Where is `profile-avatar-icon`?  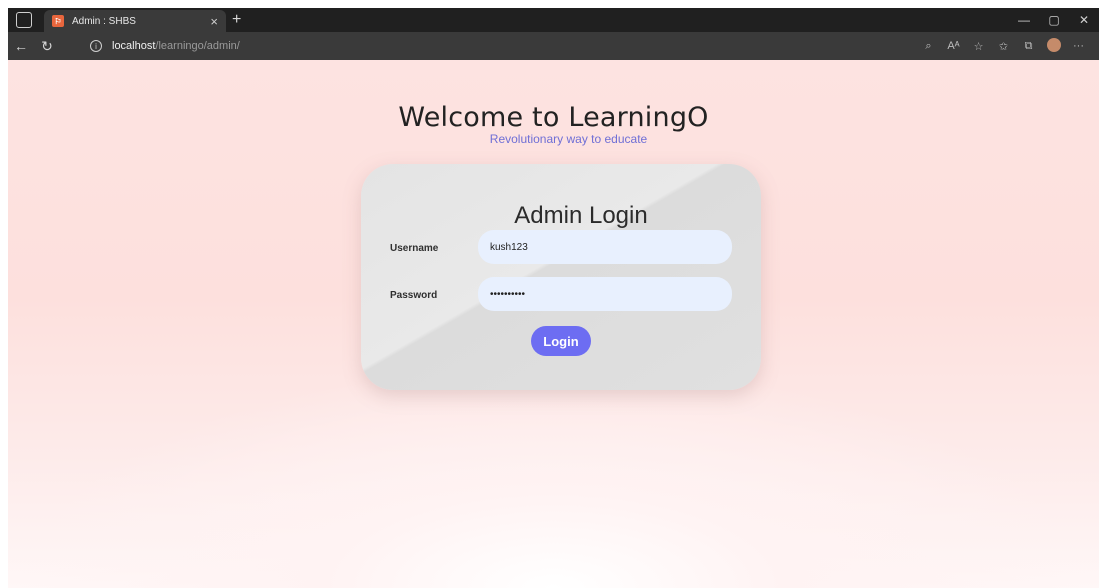
profile-avatar-icon is located at coordinates (1053, 46).